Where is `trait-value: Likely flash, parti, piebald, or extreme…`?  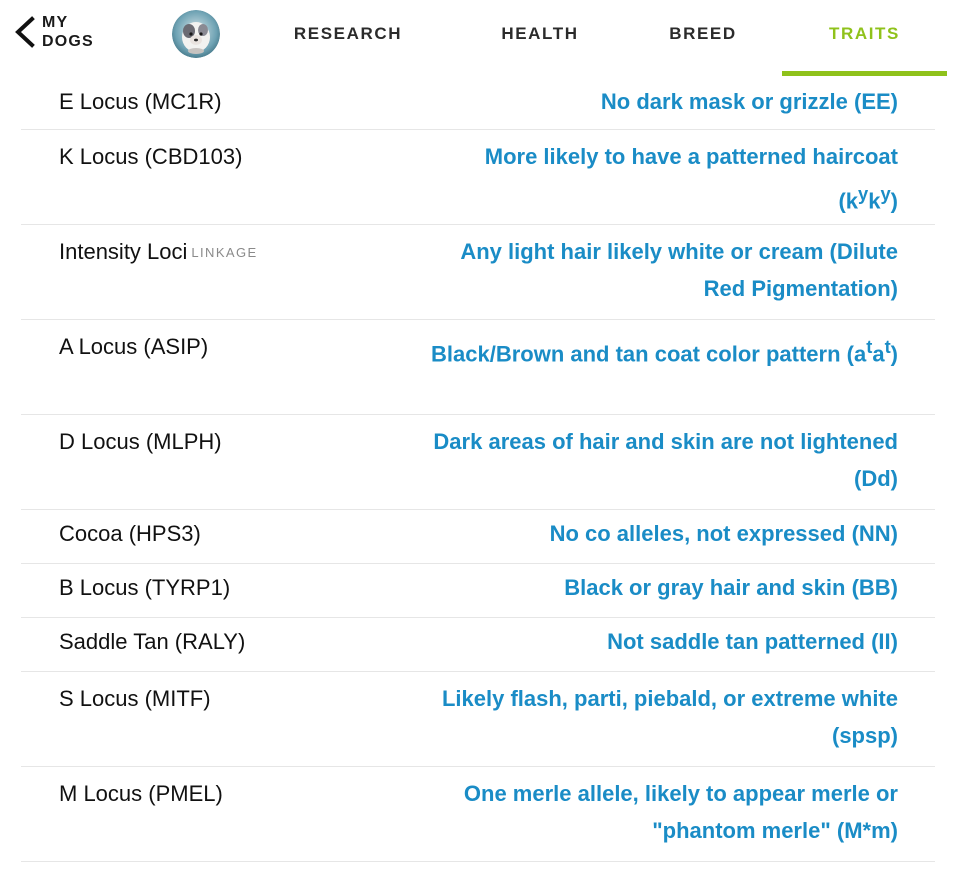
trait-value: Likely flash, parti, piebald, or extreme… is located at coordinates (669, 717).